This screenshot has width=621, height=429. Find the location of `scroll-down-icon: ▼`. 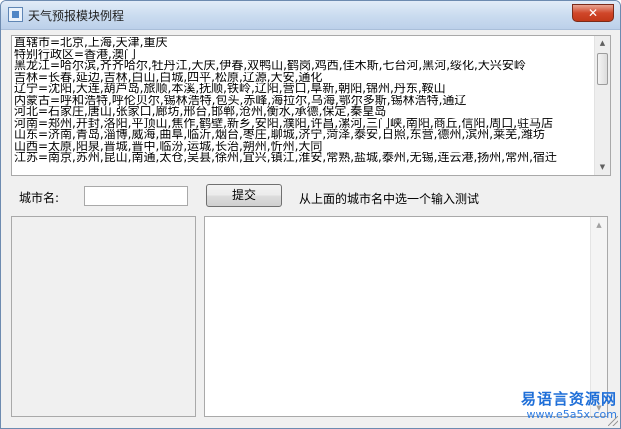

scroll-down-icon: ▼ is located at coordinates (602, 167).